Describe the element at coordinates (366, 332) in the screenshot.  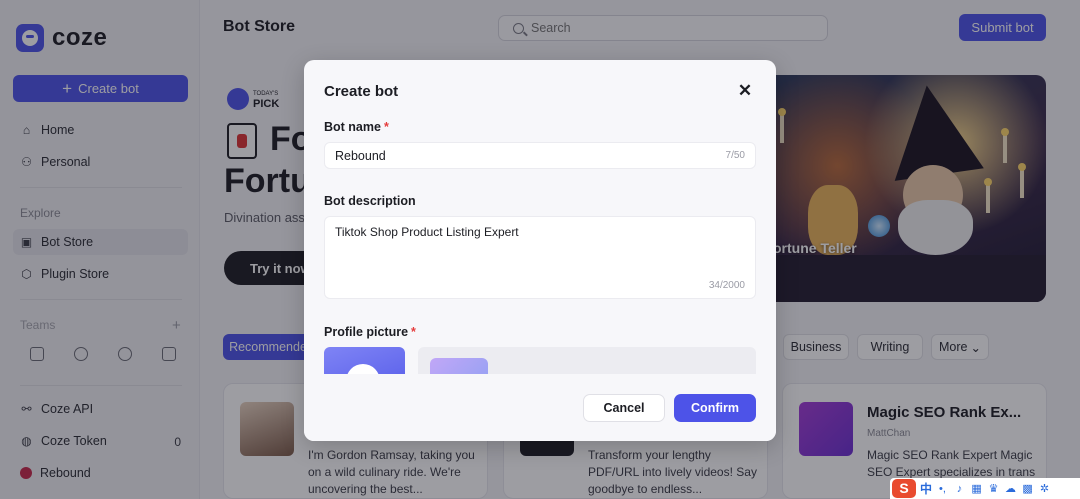
I see `profile-picture-label-text: Profile picture` at that location.